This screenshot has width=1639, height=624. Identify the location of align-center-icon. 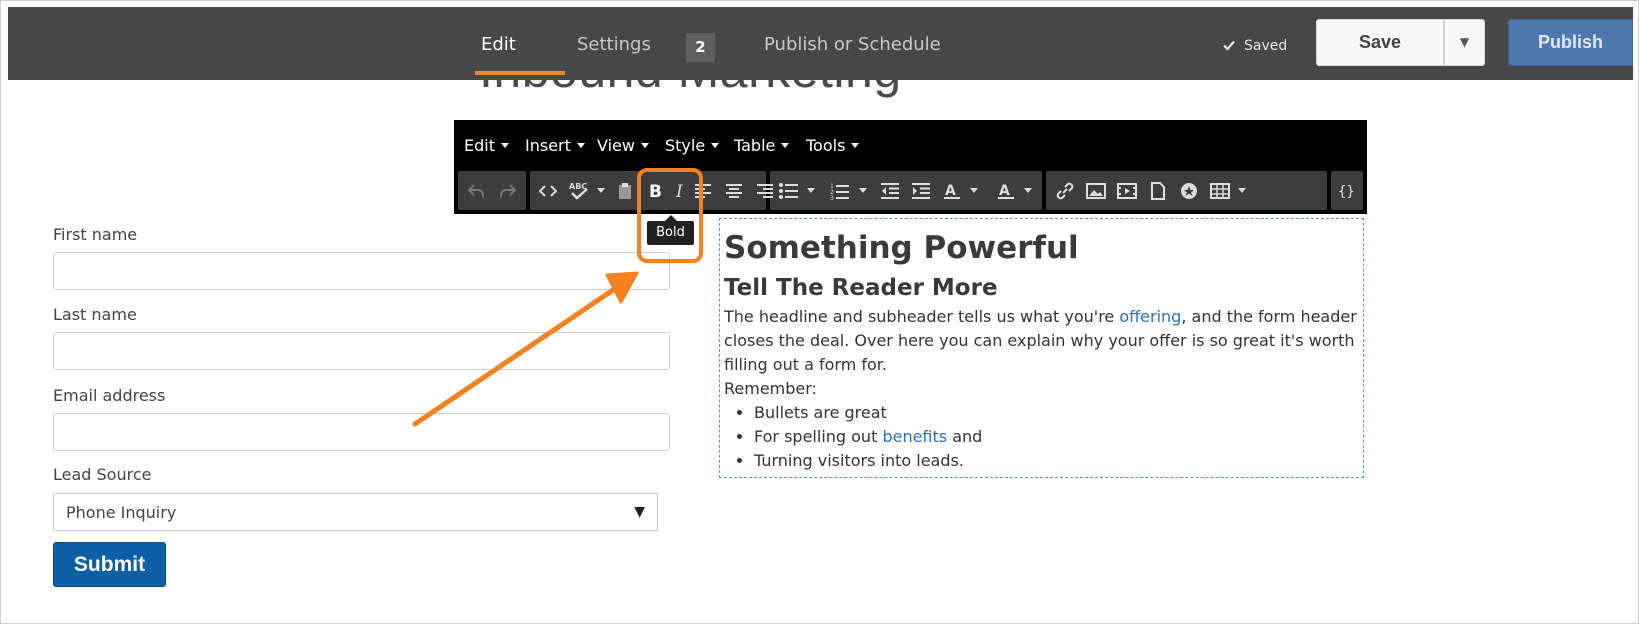
(734, 190).